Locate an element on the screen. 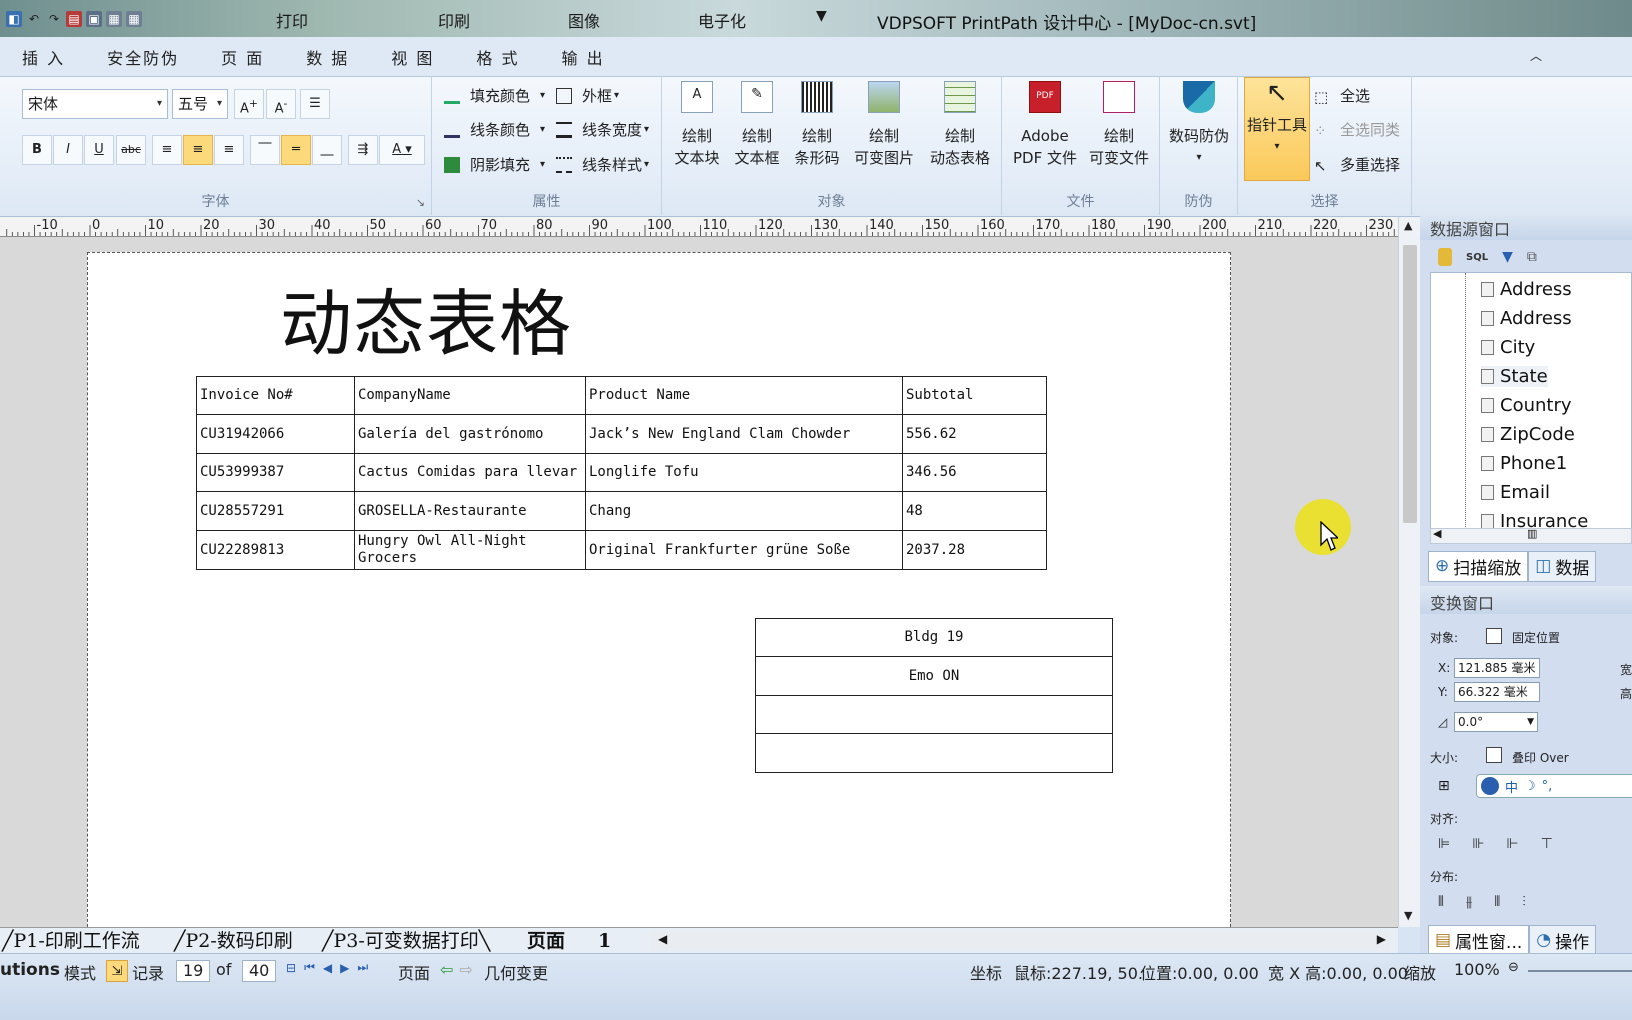  draw-textbox-button: ✎ 绘制 文本框 is located at coordinates (757, 125).